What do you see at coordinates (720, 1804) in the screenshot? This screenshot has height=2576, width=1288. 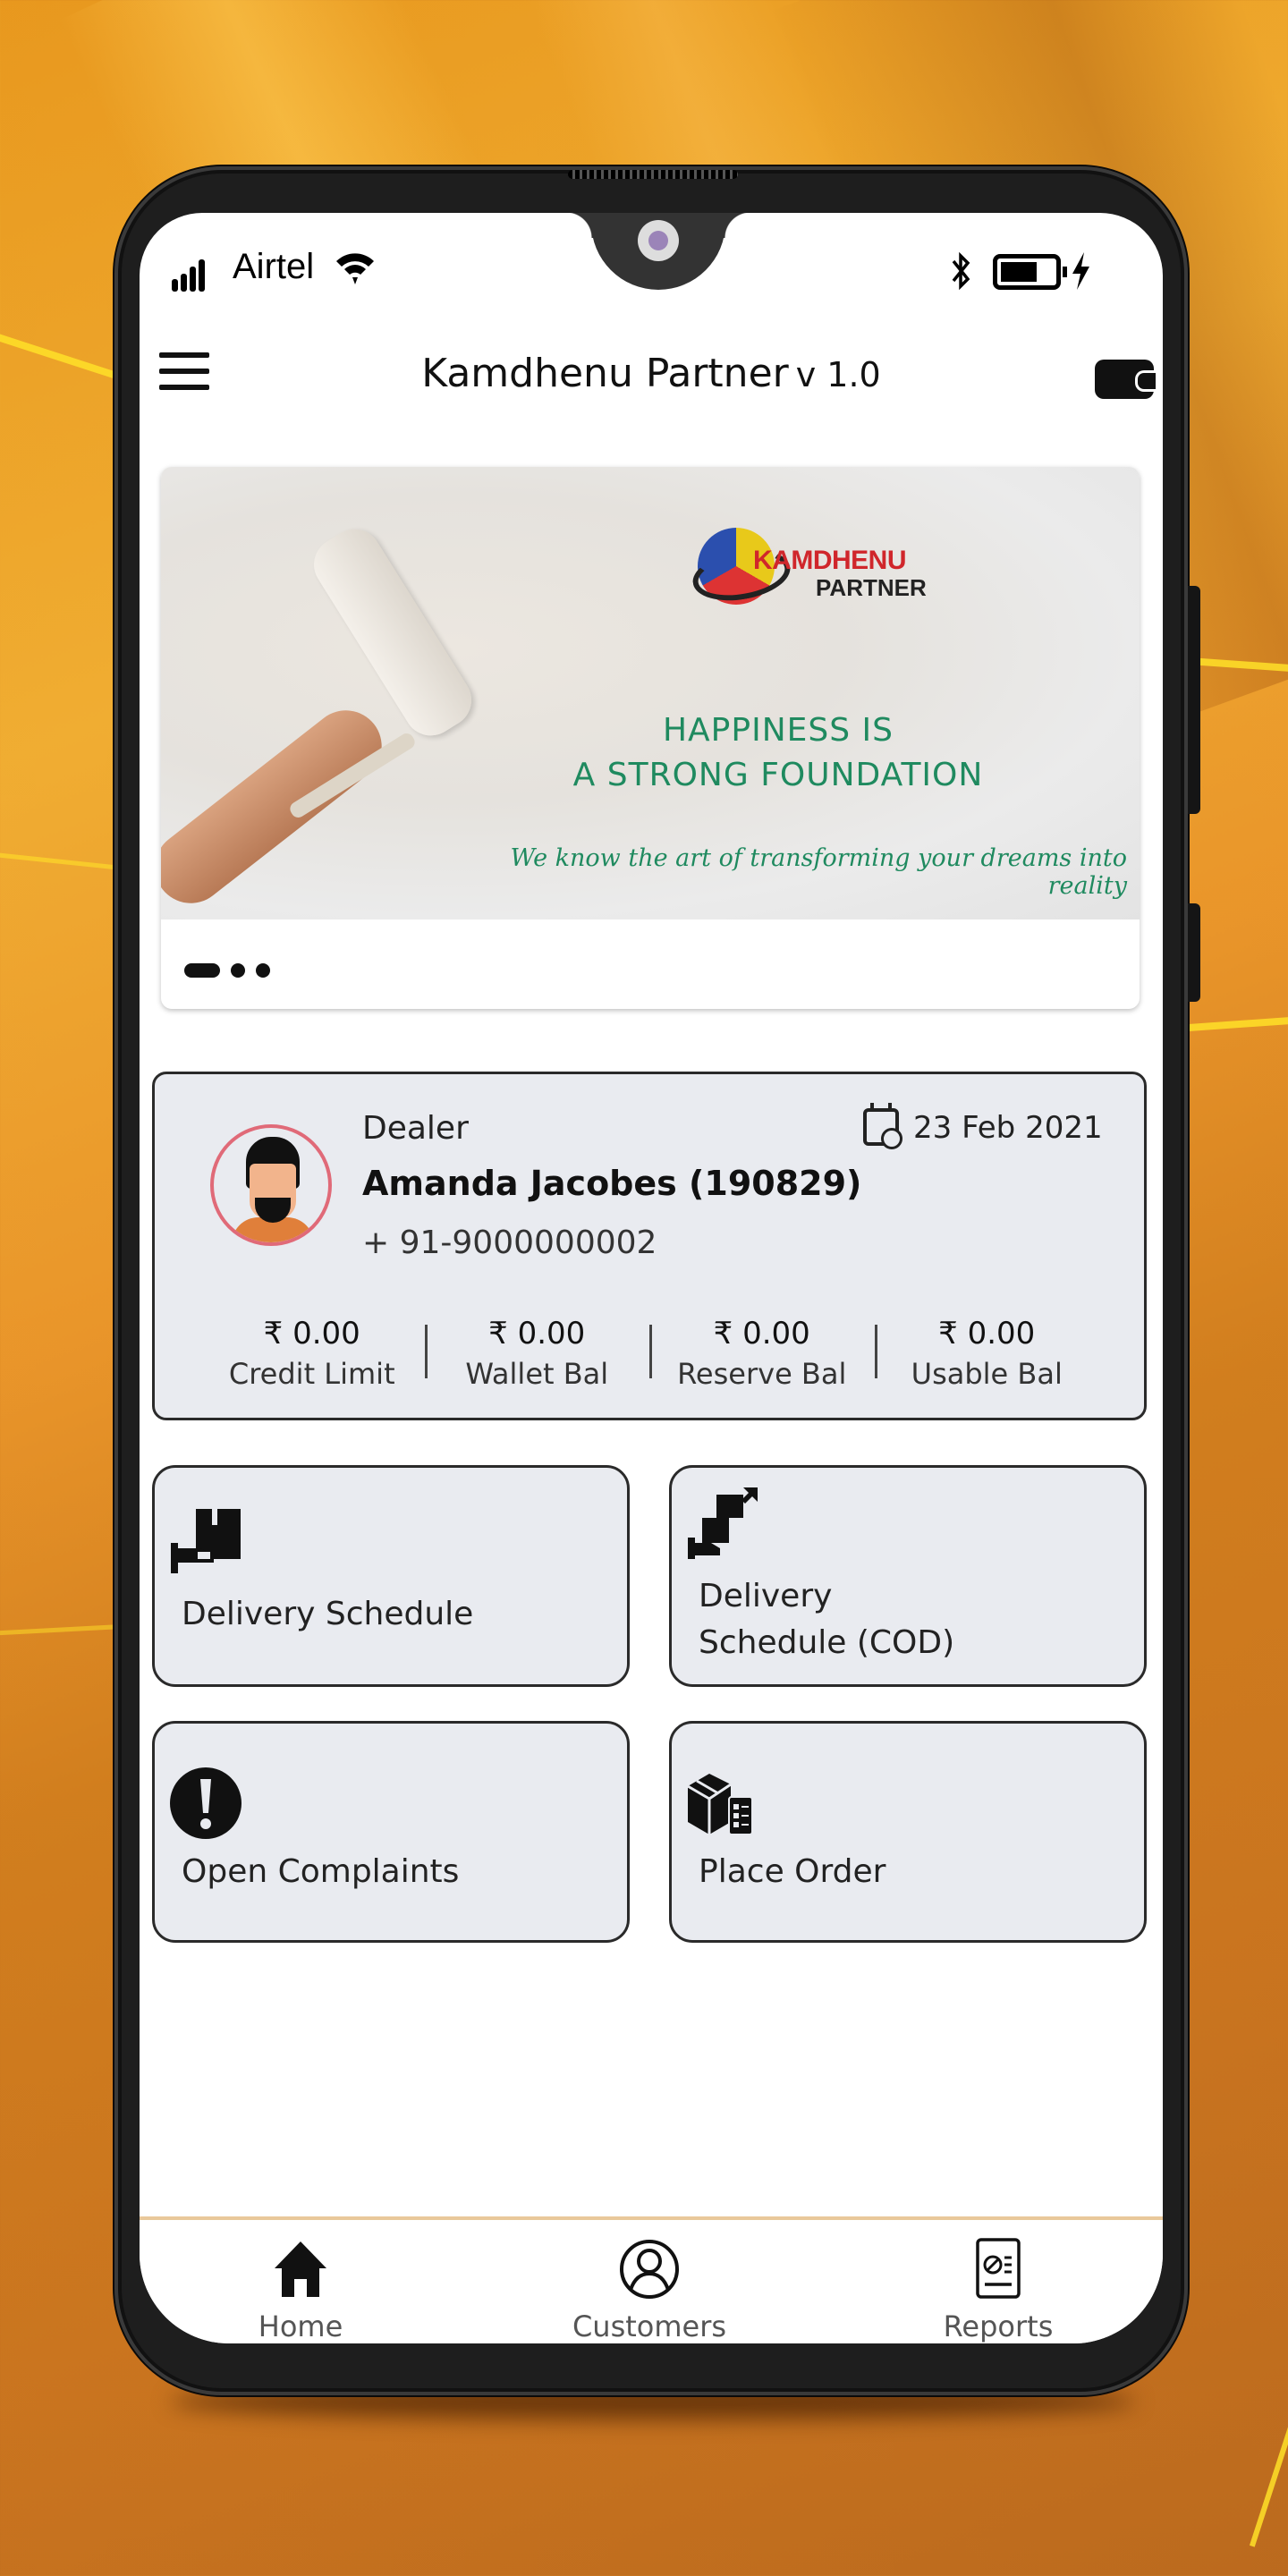 I see `box-clipboard-icon` at bounding box center [720, 1804].